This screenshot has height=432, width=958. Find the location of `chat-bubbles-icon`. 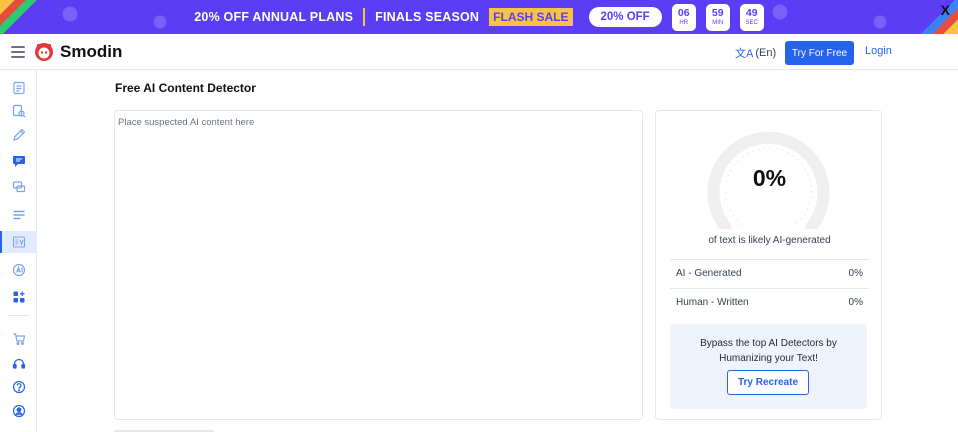

chat-bubbles-icon is located at coordinates (18, 187).